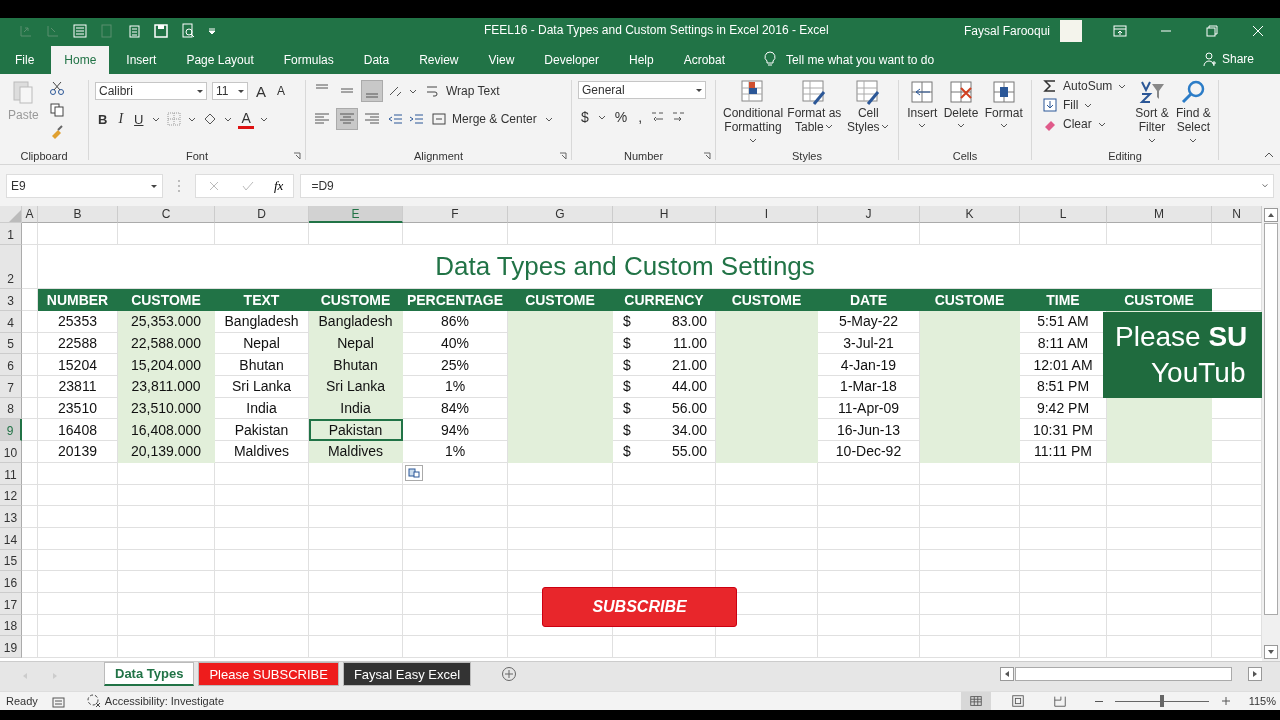 The width and height of the screenshot is (1280, 720). What do you see at coordinates (1120, 31) in the screenshot?
I see `ribbon-display-icon` at bounding box center [1120, 31].